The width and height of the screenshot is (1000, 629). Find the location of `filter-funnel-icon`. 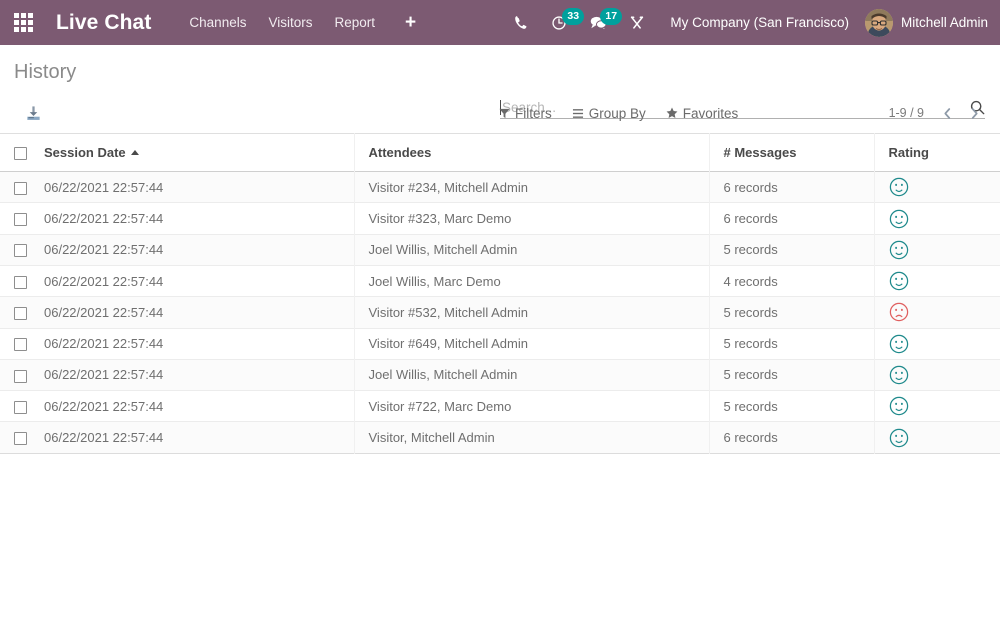

filter-funnel-icon is located at coordinates (504, 113).